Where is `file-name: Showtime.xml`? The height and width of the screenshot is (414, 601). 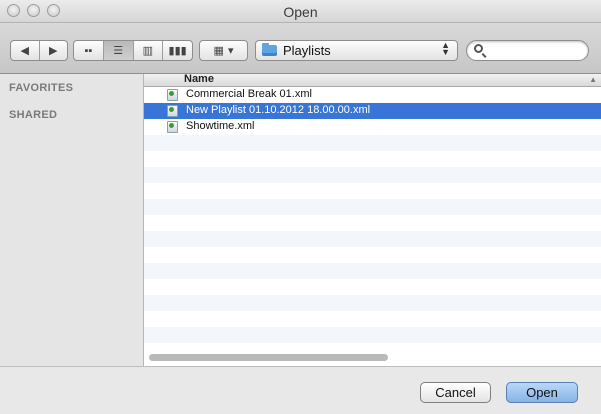
file-name: Showtime.xml is located at coordinates (220, 126).